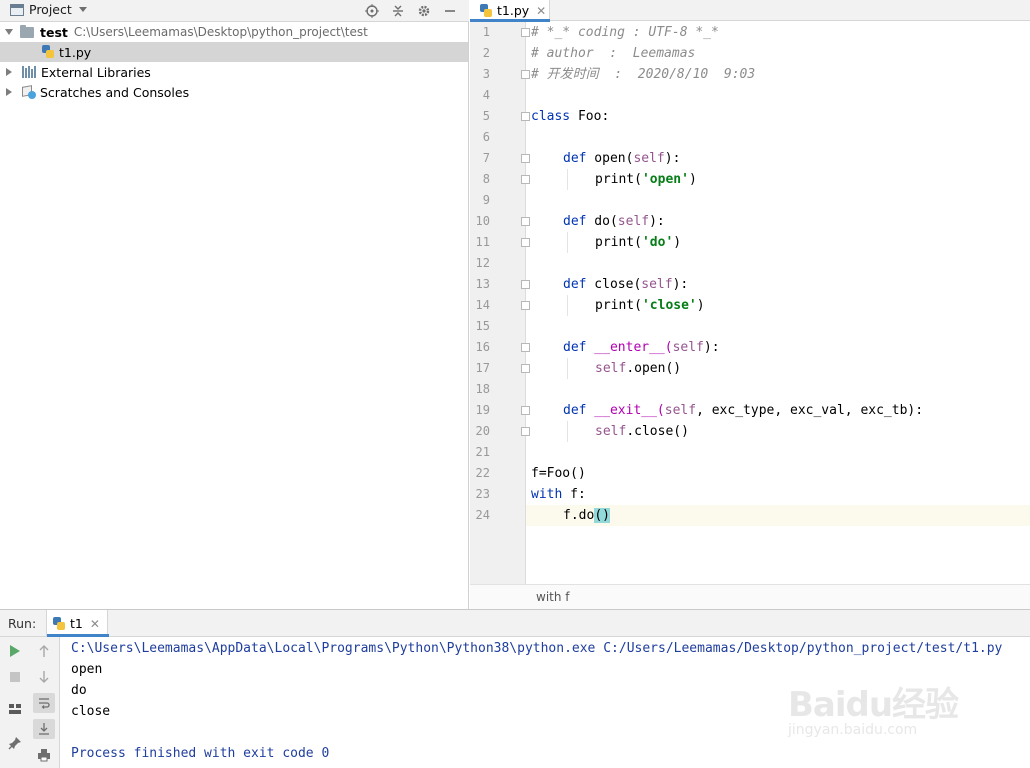  Describe the element at coordinates (450, 11) in the screenshot. I see `minimize-icon` at that location.